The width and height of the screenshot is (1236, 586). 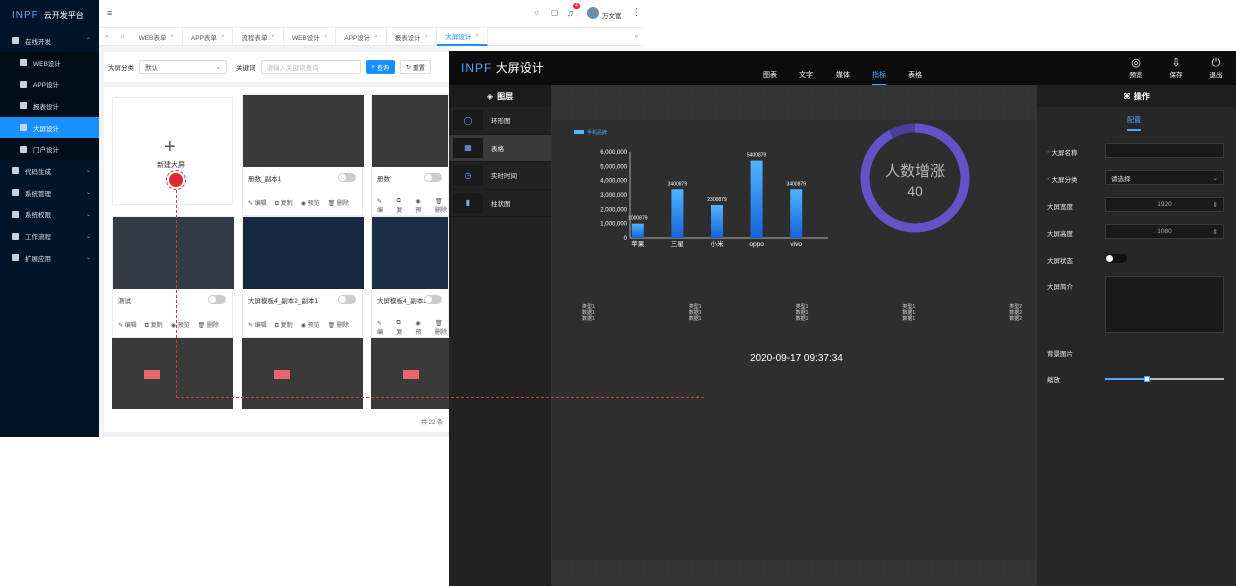 What do you see at coordinates (1136, 68) in the screenshot?
I see `preview-tool-button: ◎ 预览` at bounding box center [1136, 68].